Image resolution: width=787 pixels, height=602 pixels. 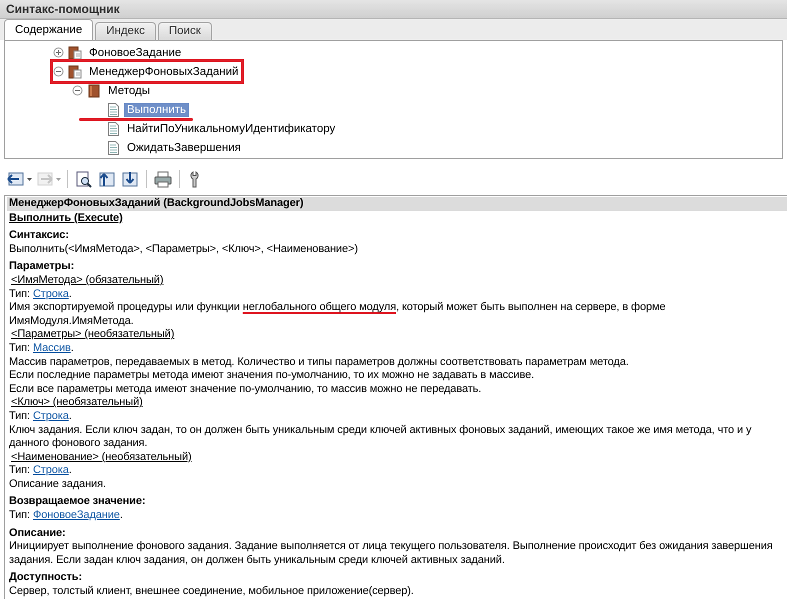 I want to click on description-text: Если все параметры метода имеют значение по-умолчанию, то массив можно не передавать., so click(x=245, y=389).